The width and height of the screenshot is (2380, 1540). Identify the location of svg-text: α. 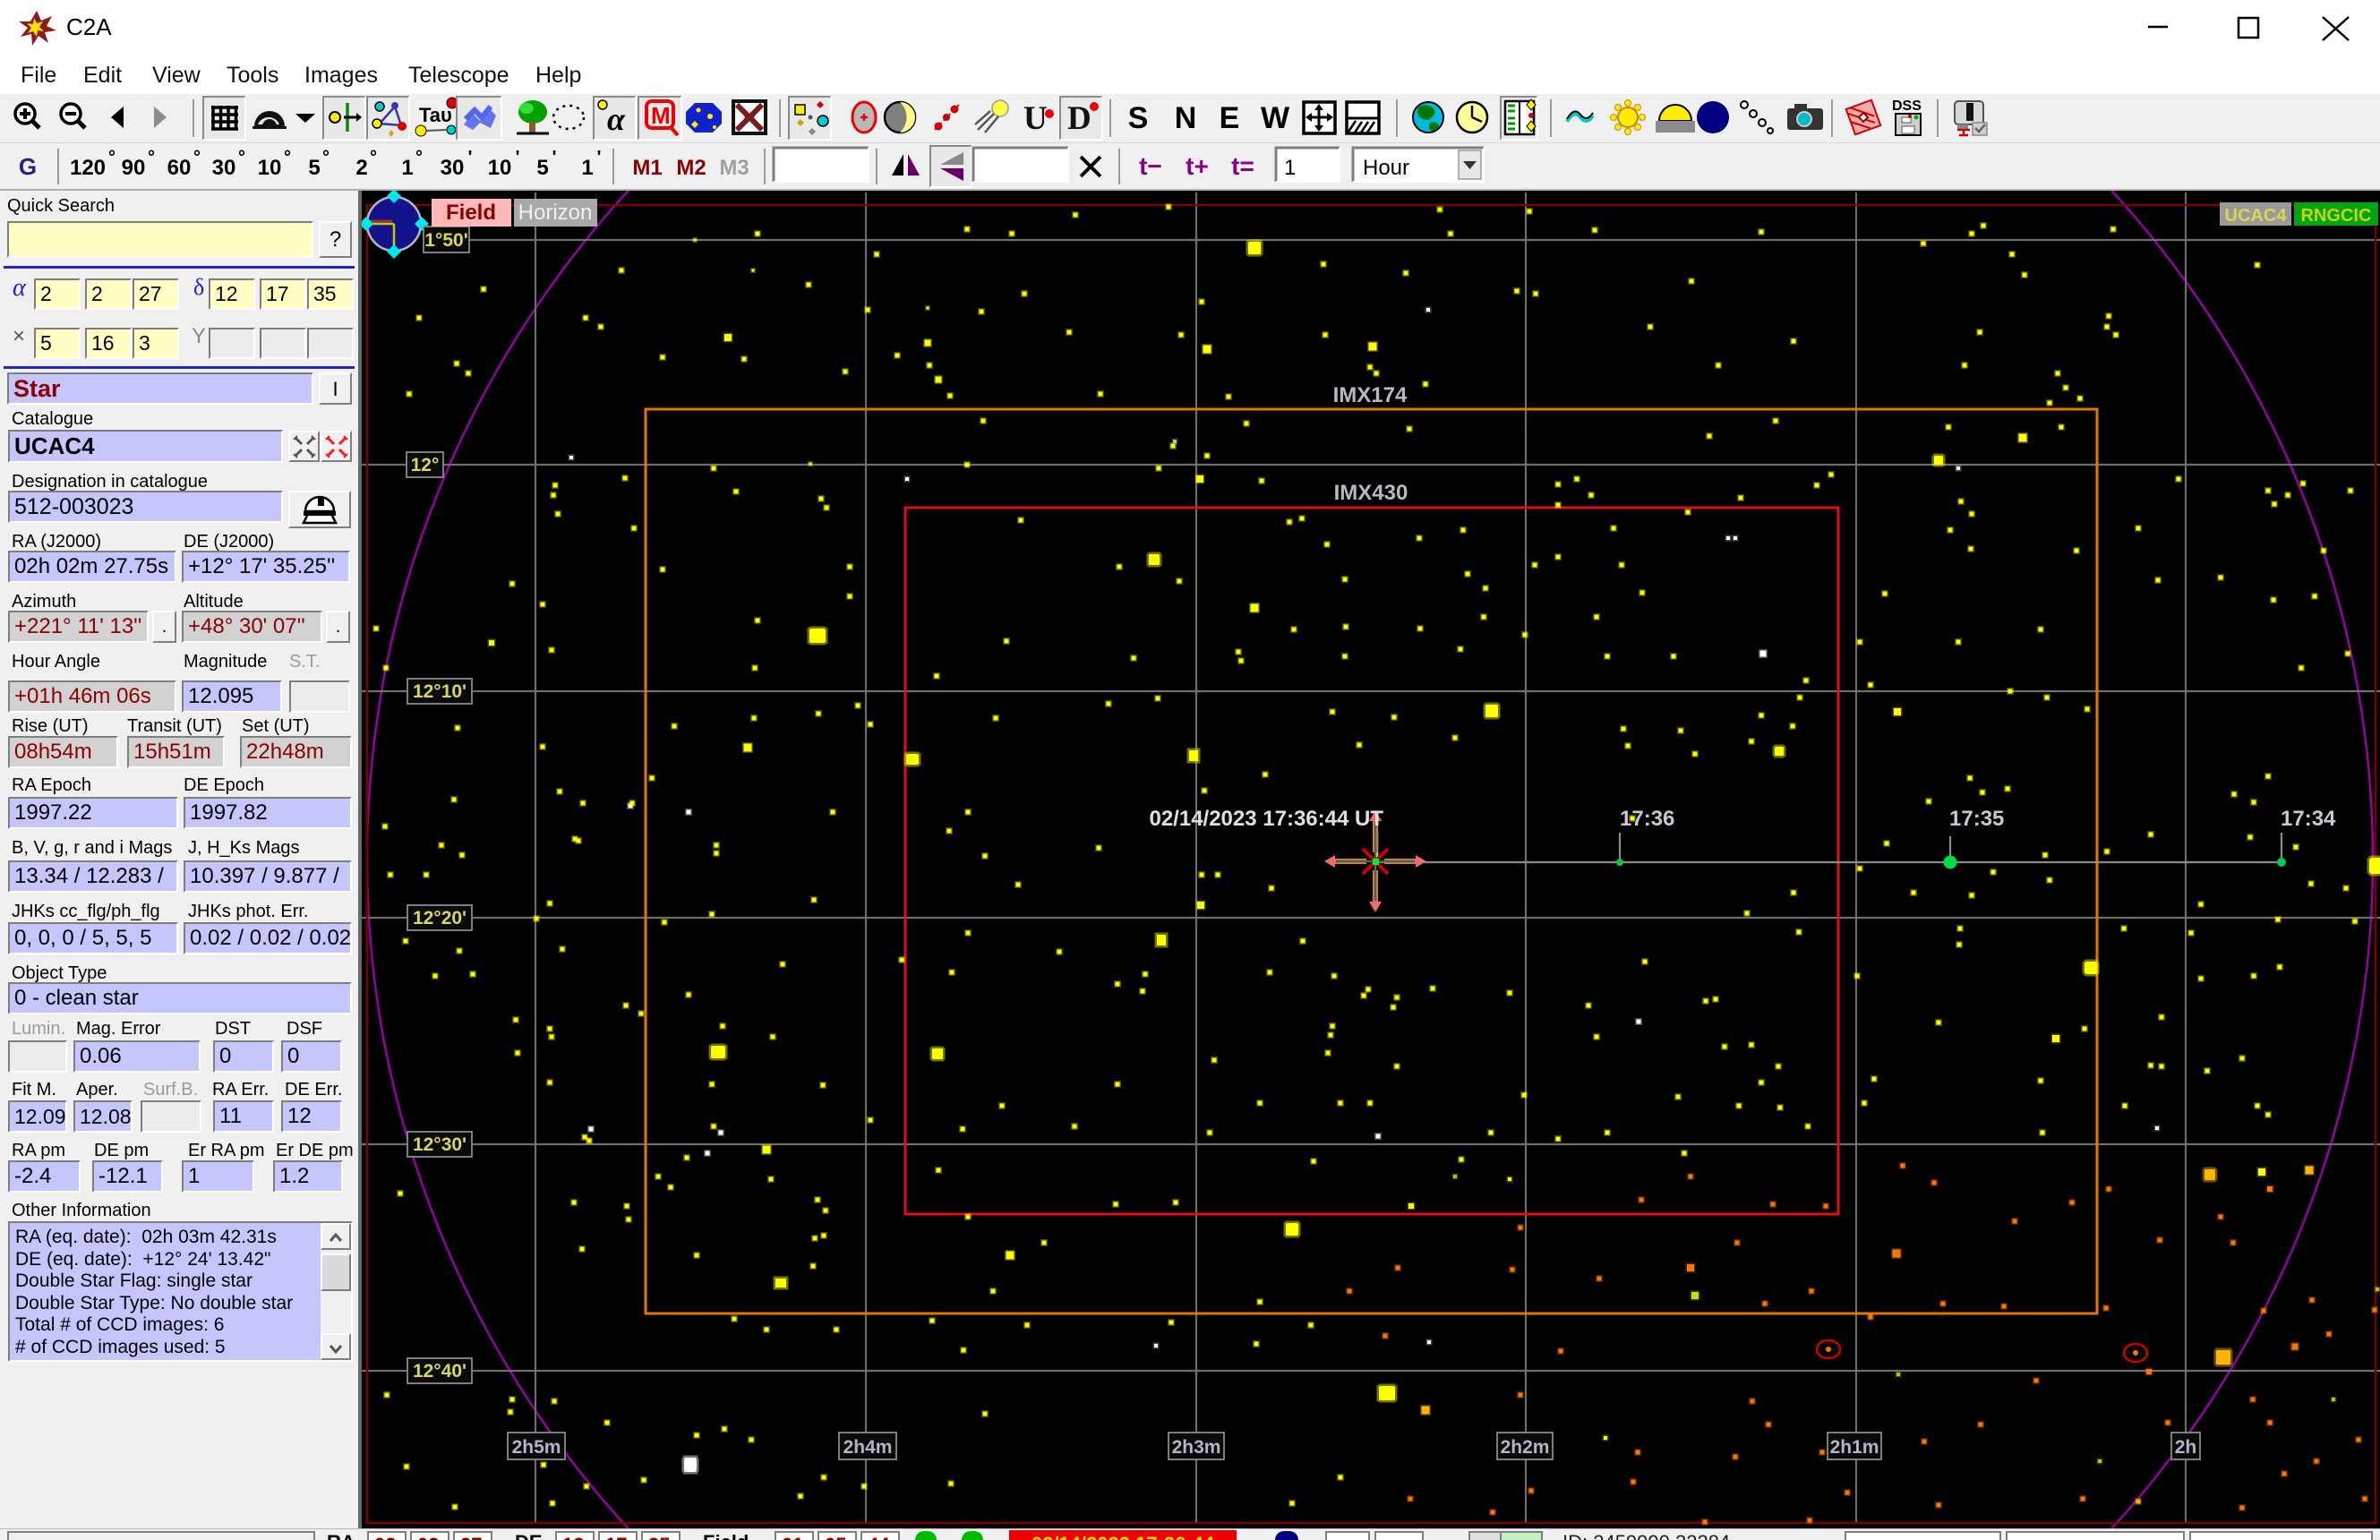
(616, 119).